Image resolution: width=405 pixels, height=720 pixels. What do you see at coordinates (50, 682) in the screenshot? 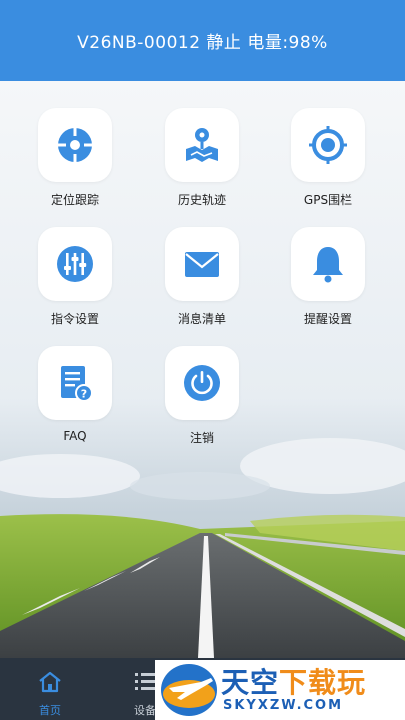
I see `home-icon` at bounding box center [50, 682].